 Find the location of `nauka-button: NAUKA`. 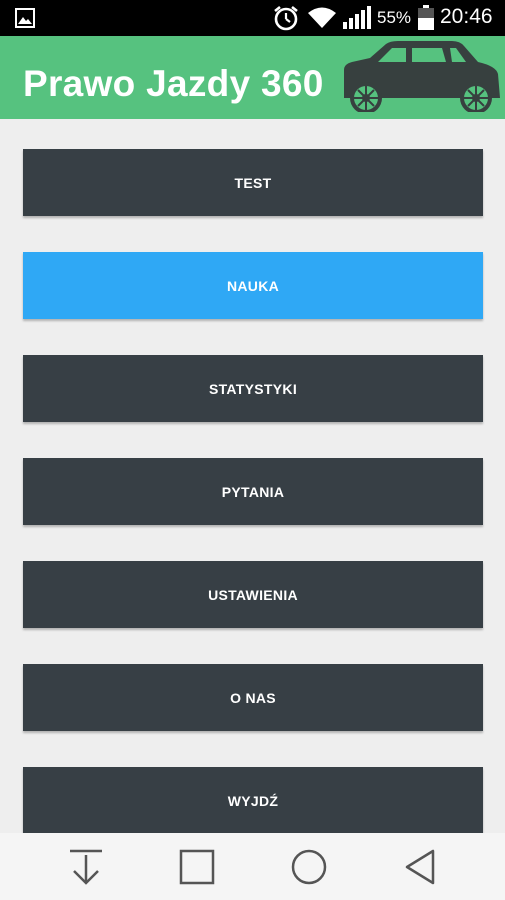

nauka-button: NAUKA is located at coordinates (253, 285).